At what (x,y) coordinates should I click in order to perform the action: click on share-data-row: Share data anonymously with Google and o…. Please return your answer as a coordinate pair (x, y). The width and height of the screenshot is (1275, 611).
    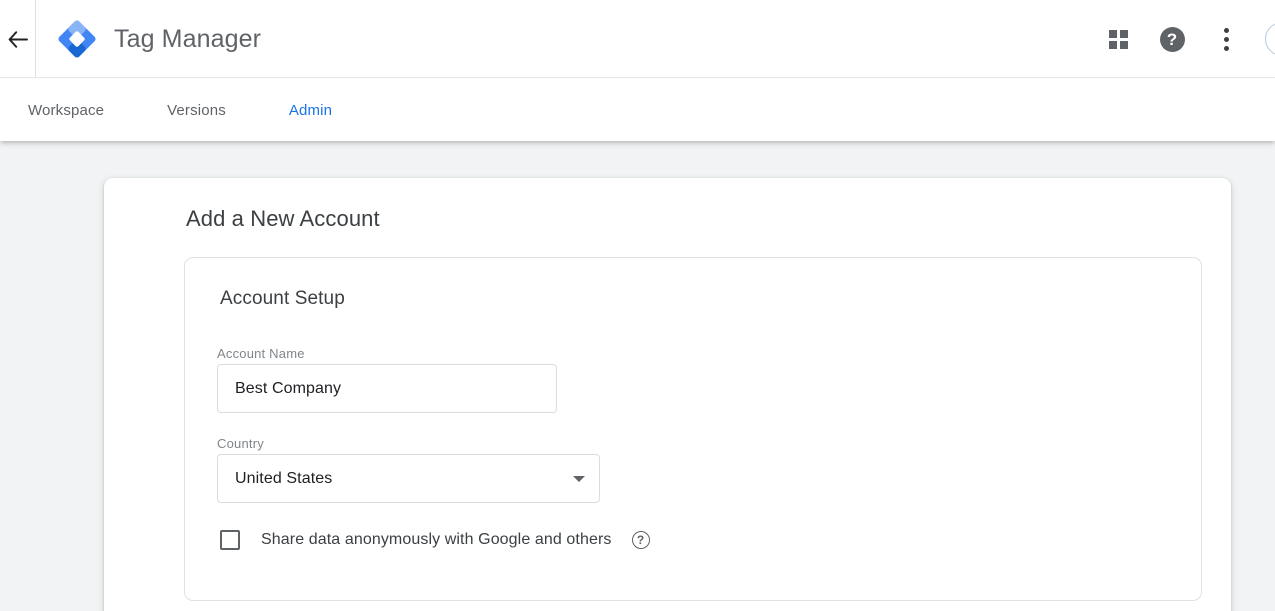
    Looking at the image, I should click on (435, 540).